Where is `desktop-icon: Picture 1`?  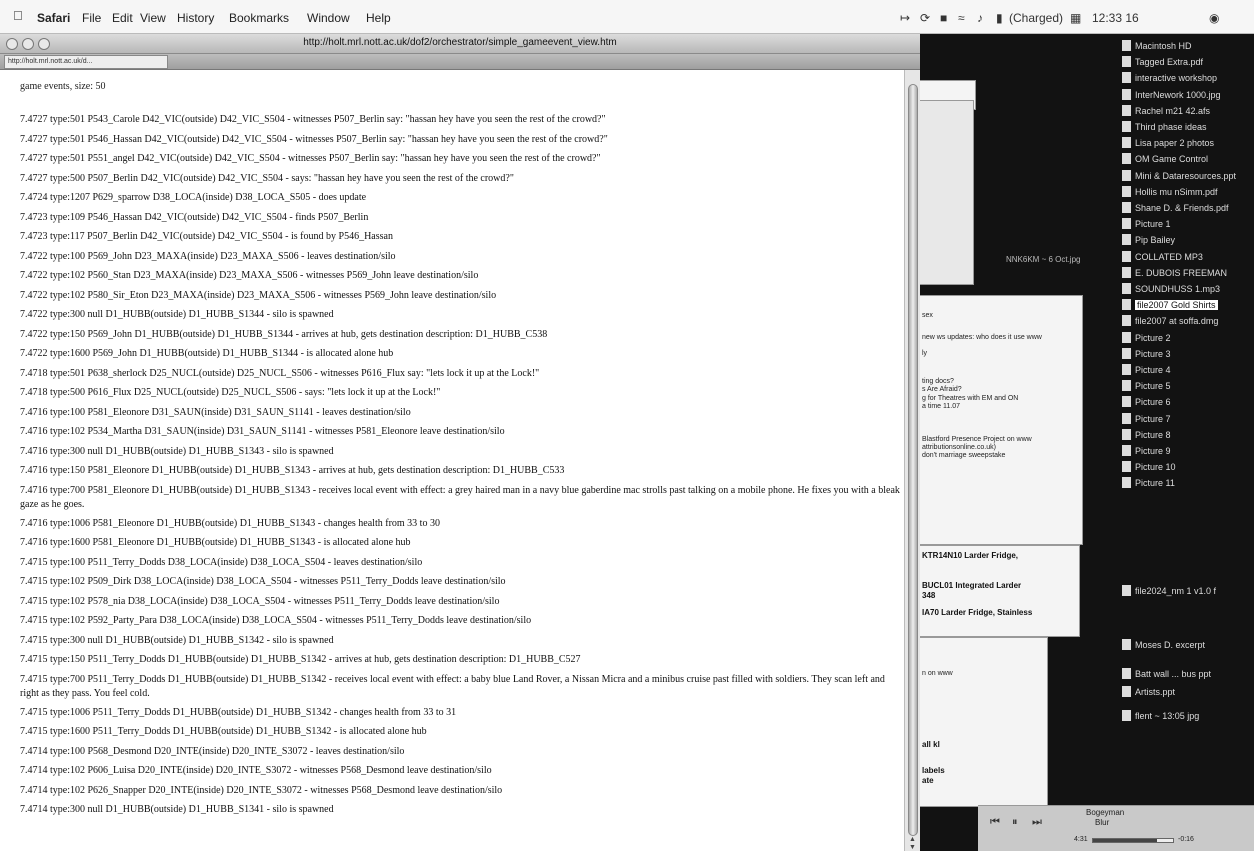 desktop-icon: Picture 1 is located at coordinates (1187, 226).